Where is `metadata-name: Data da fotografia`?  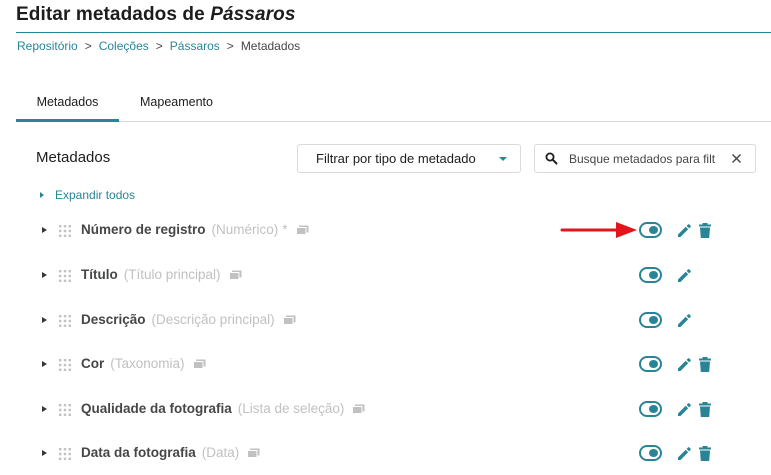
metadata-name: Data da fotografia is located at coordinates (138, 452).